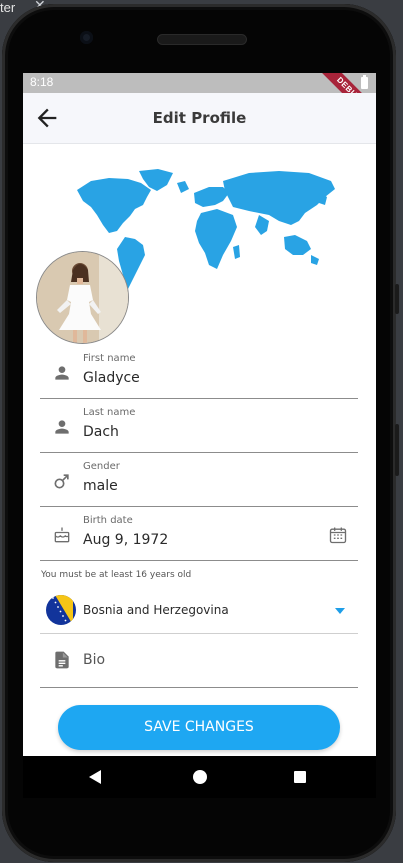 This screenshot has height=863, width=403. I want to click on last-name-label: Last name, so click(109, 412).